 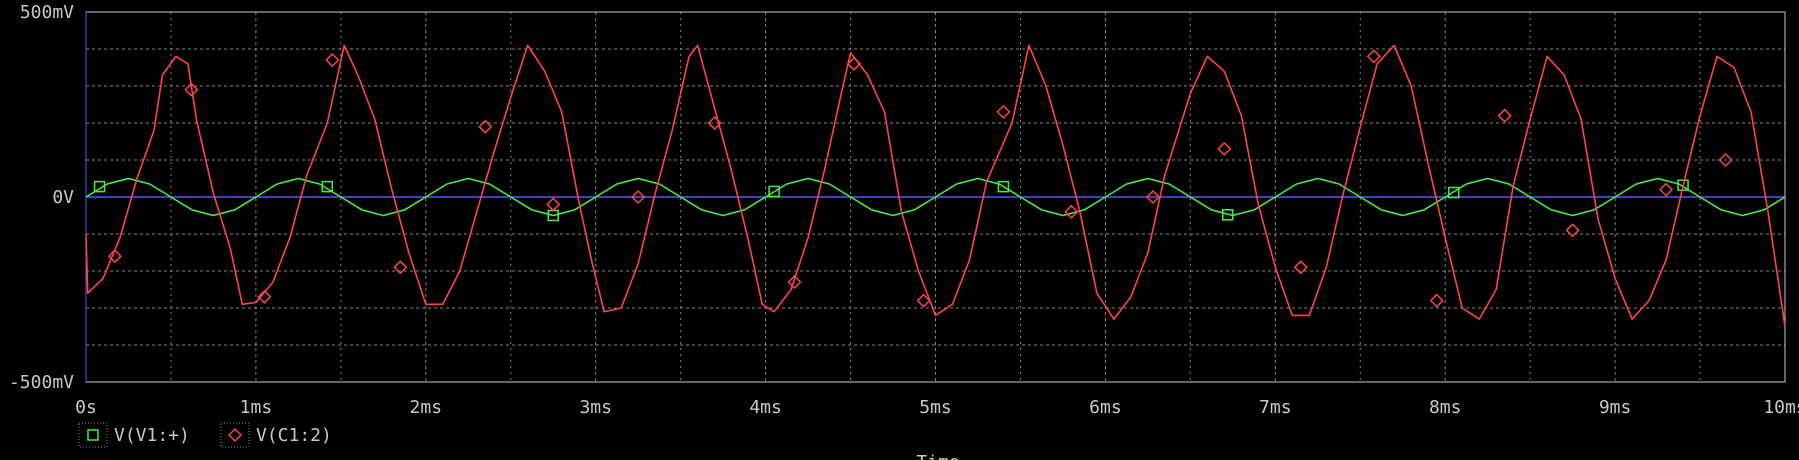 I want to click on x-tick-label: 4ms, so click(x=765, y=407).